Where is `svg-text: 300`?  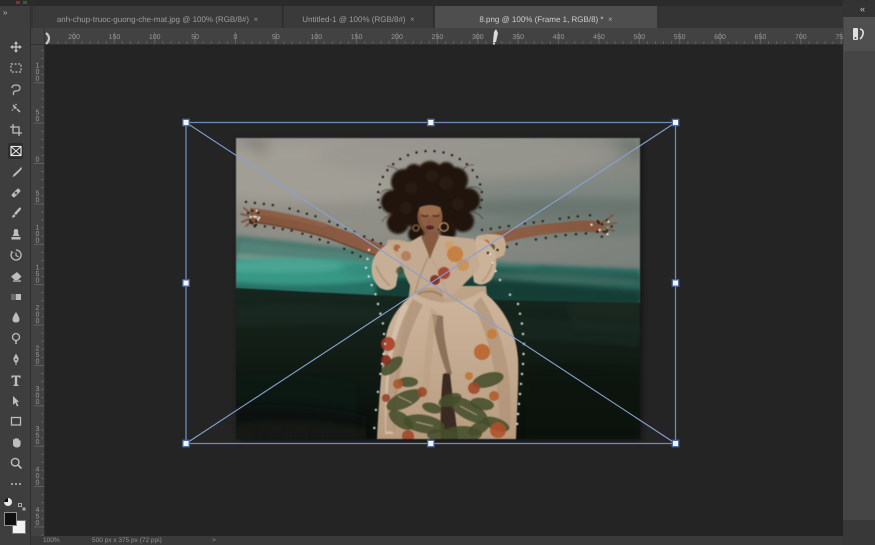
svg-text: 300 is located at coordinates (478, 37).